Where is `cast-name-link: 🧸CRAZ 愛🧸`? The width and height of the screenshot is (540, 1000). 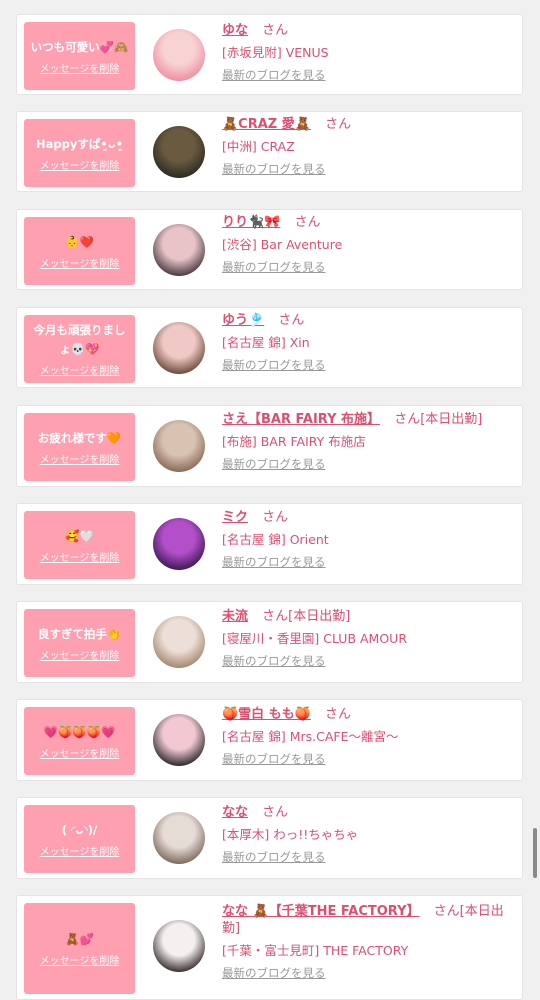
cast-name-link: 🧸CRAZ 愛🧸 is located at coordinates (266, 124).